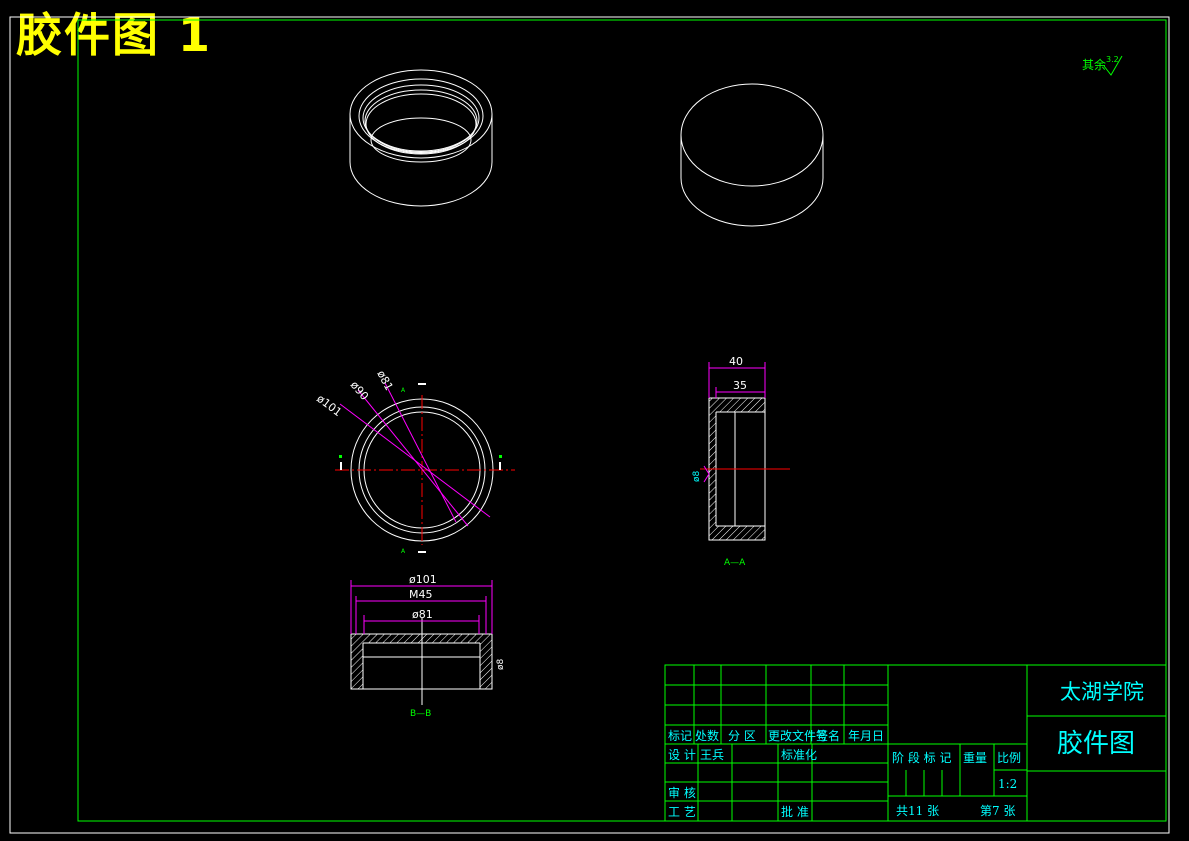  Describe the element at coordinates (707, 735) in the screenshot. I see `hdr-count: 处数` at that location.